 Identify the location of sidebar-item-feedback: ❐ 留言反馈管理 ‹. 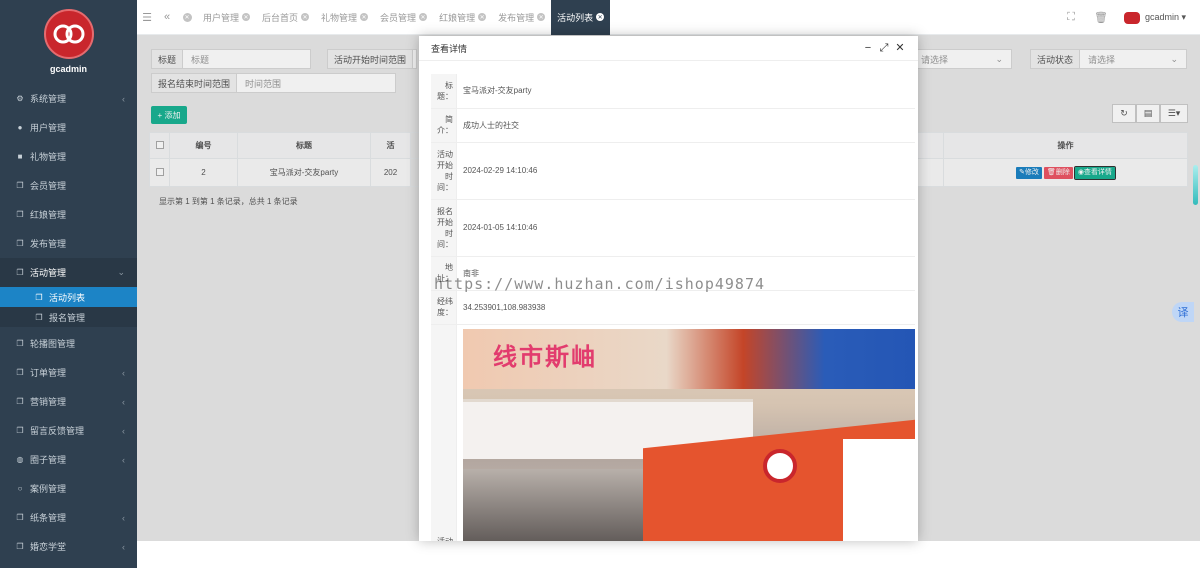
(68, 430).